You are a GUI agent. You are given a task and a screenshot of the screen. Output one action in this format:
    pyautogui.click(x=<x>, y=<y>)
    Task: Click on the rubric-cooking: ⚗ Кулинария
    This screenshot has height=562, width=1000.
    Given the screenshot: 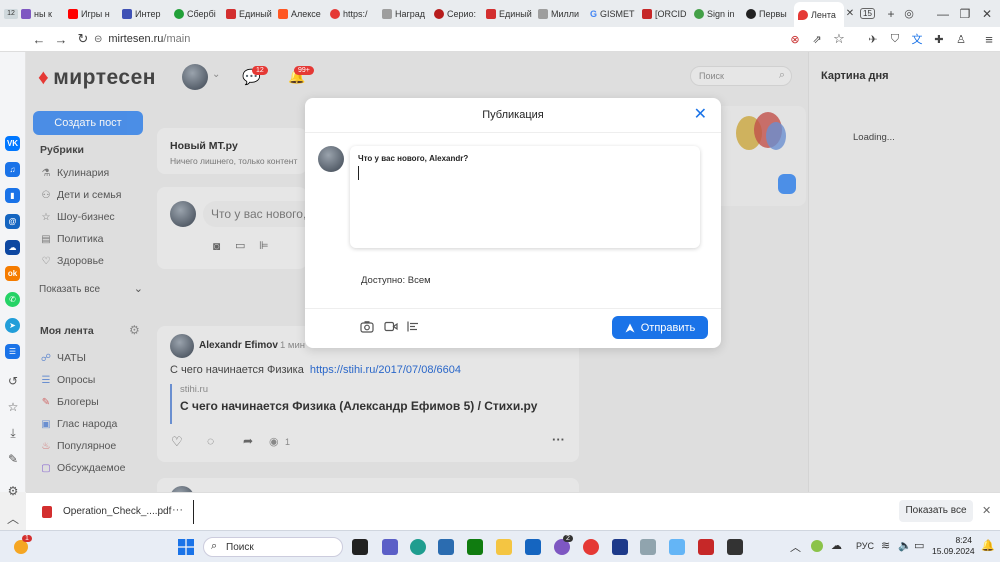 What is the action you would take?
    pyautogui.click(x=75, y=173)
    